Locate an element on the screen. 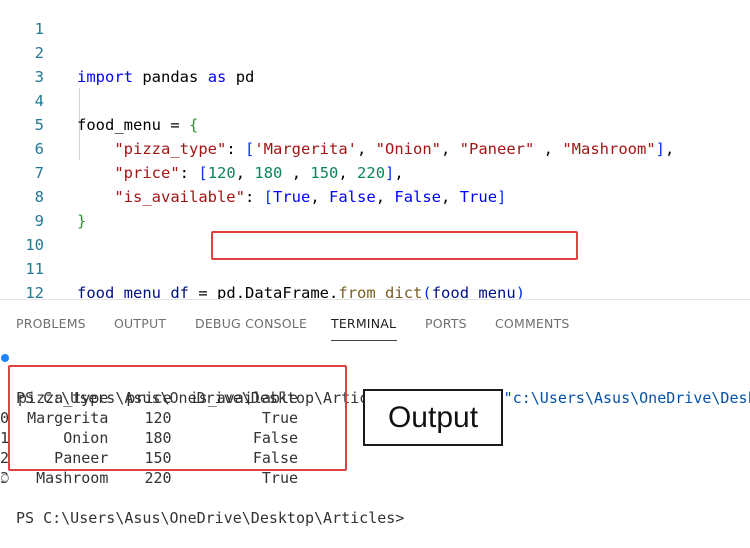  code-line: 8 } is located at coordinates (375, 195).